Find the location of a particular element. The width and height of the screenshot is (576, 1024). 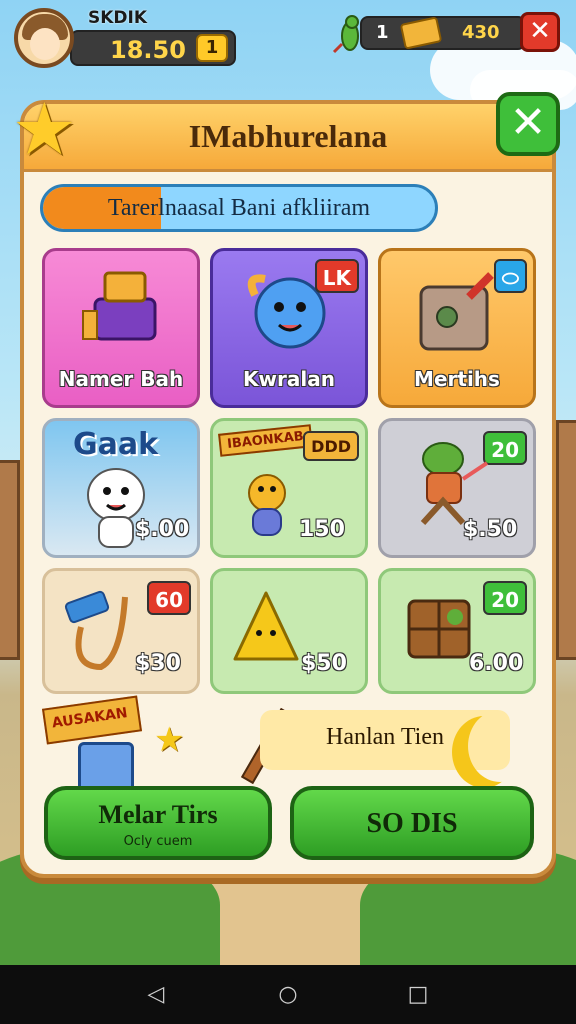

system-nav-bar: ◁ ○ □ is located at coordinates (288, 994).